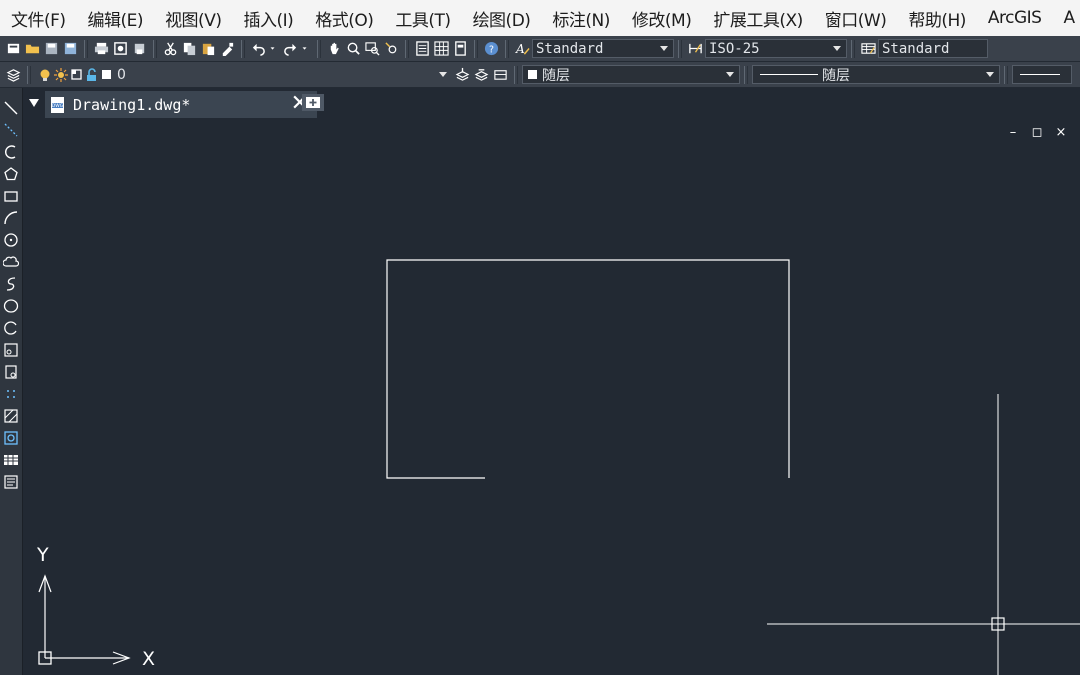 This screenshot has height=675, width=1080. Describe the element at coordinates (11, 130) in the screenshot. I see `construction-line-icon` at that location.